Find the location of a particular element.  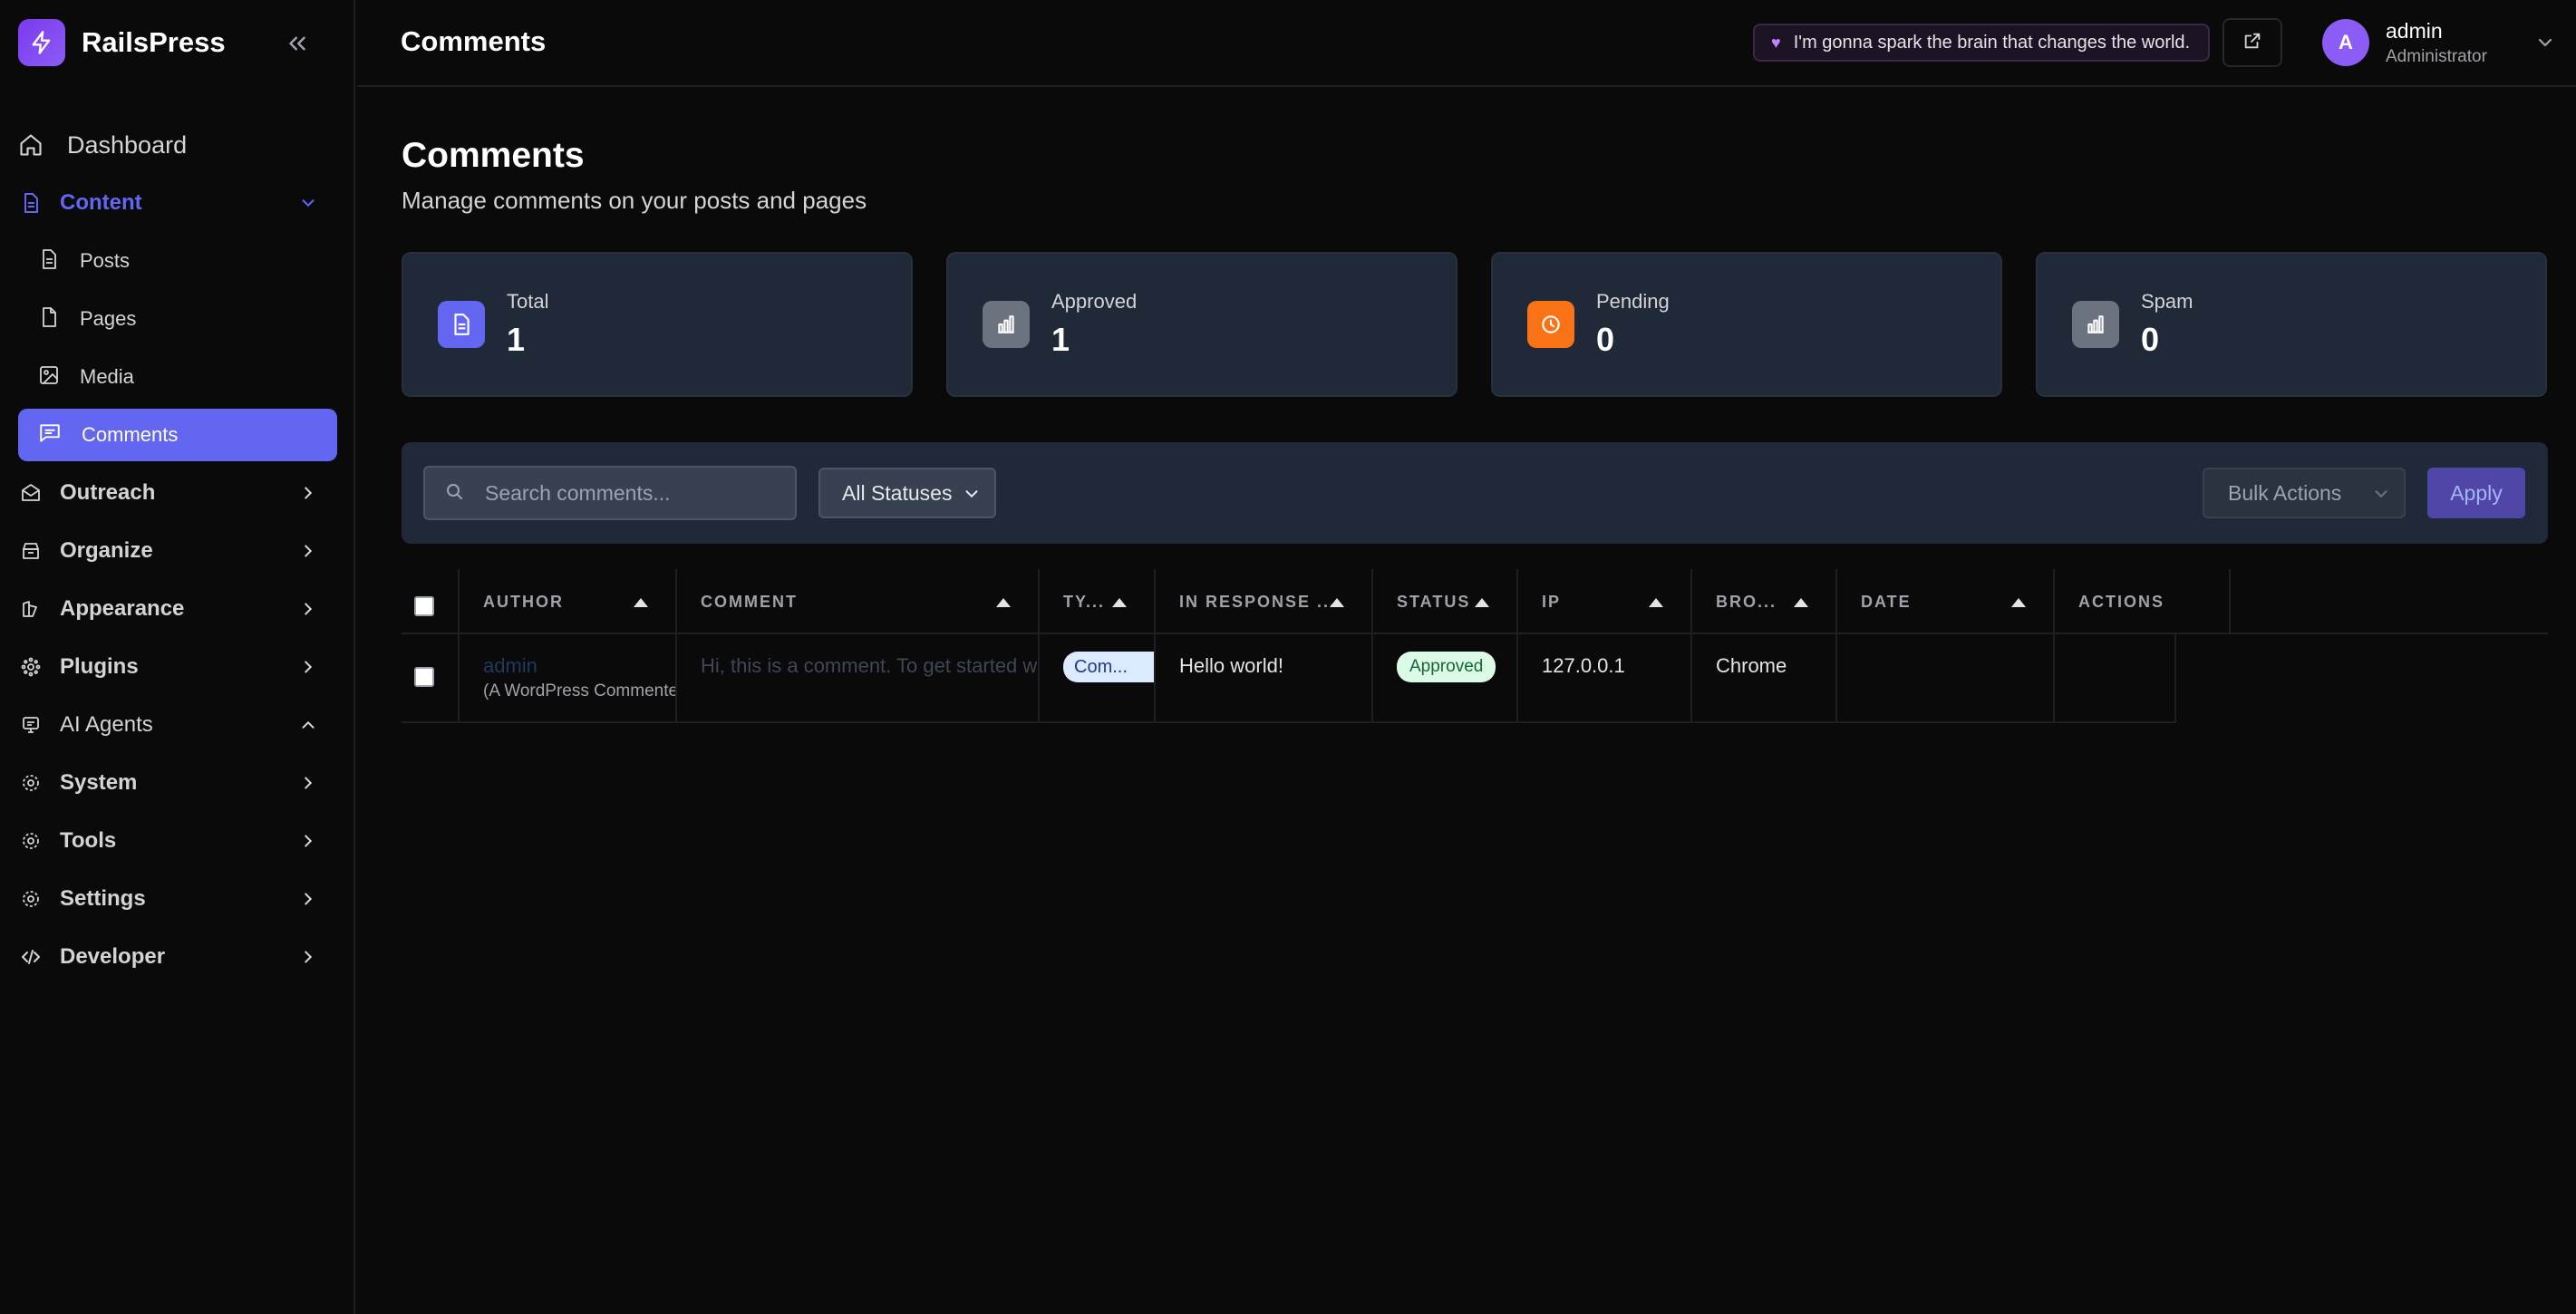

avatar: A is located at coordinates (2345, 42).